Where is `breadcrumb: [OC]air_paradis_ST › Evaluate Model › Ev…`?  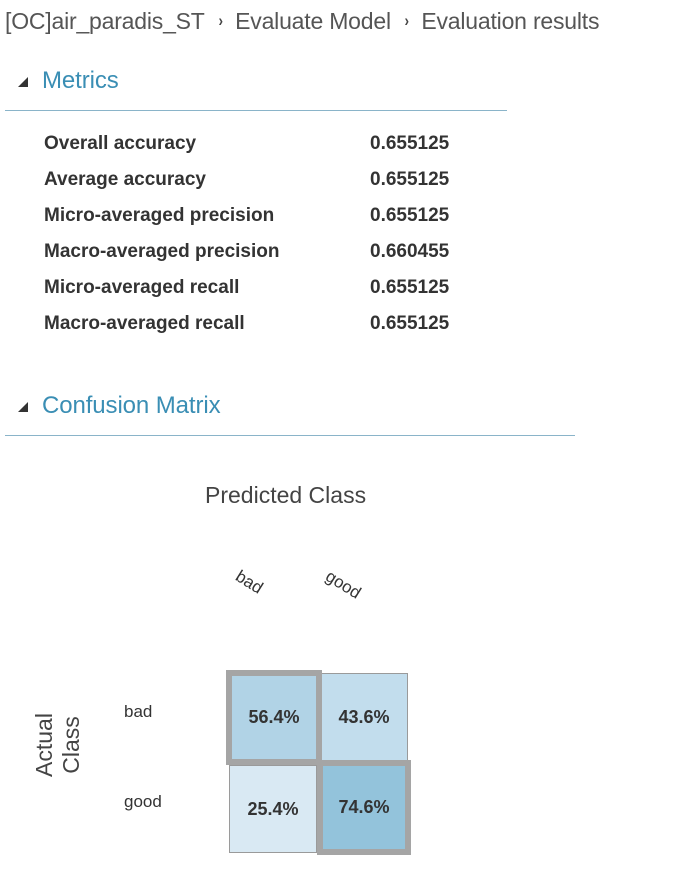 breadcrumb: [OC]air_paradis_ST › Evaluate Model › Ev… is located at coordinates (302, 21).